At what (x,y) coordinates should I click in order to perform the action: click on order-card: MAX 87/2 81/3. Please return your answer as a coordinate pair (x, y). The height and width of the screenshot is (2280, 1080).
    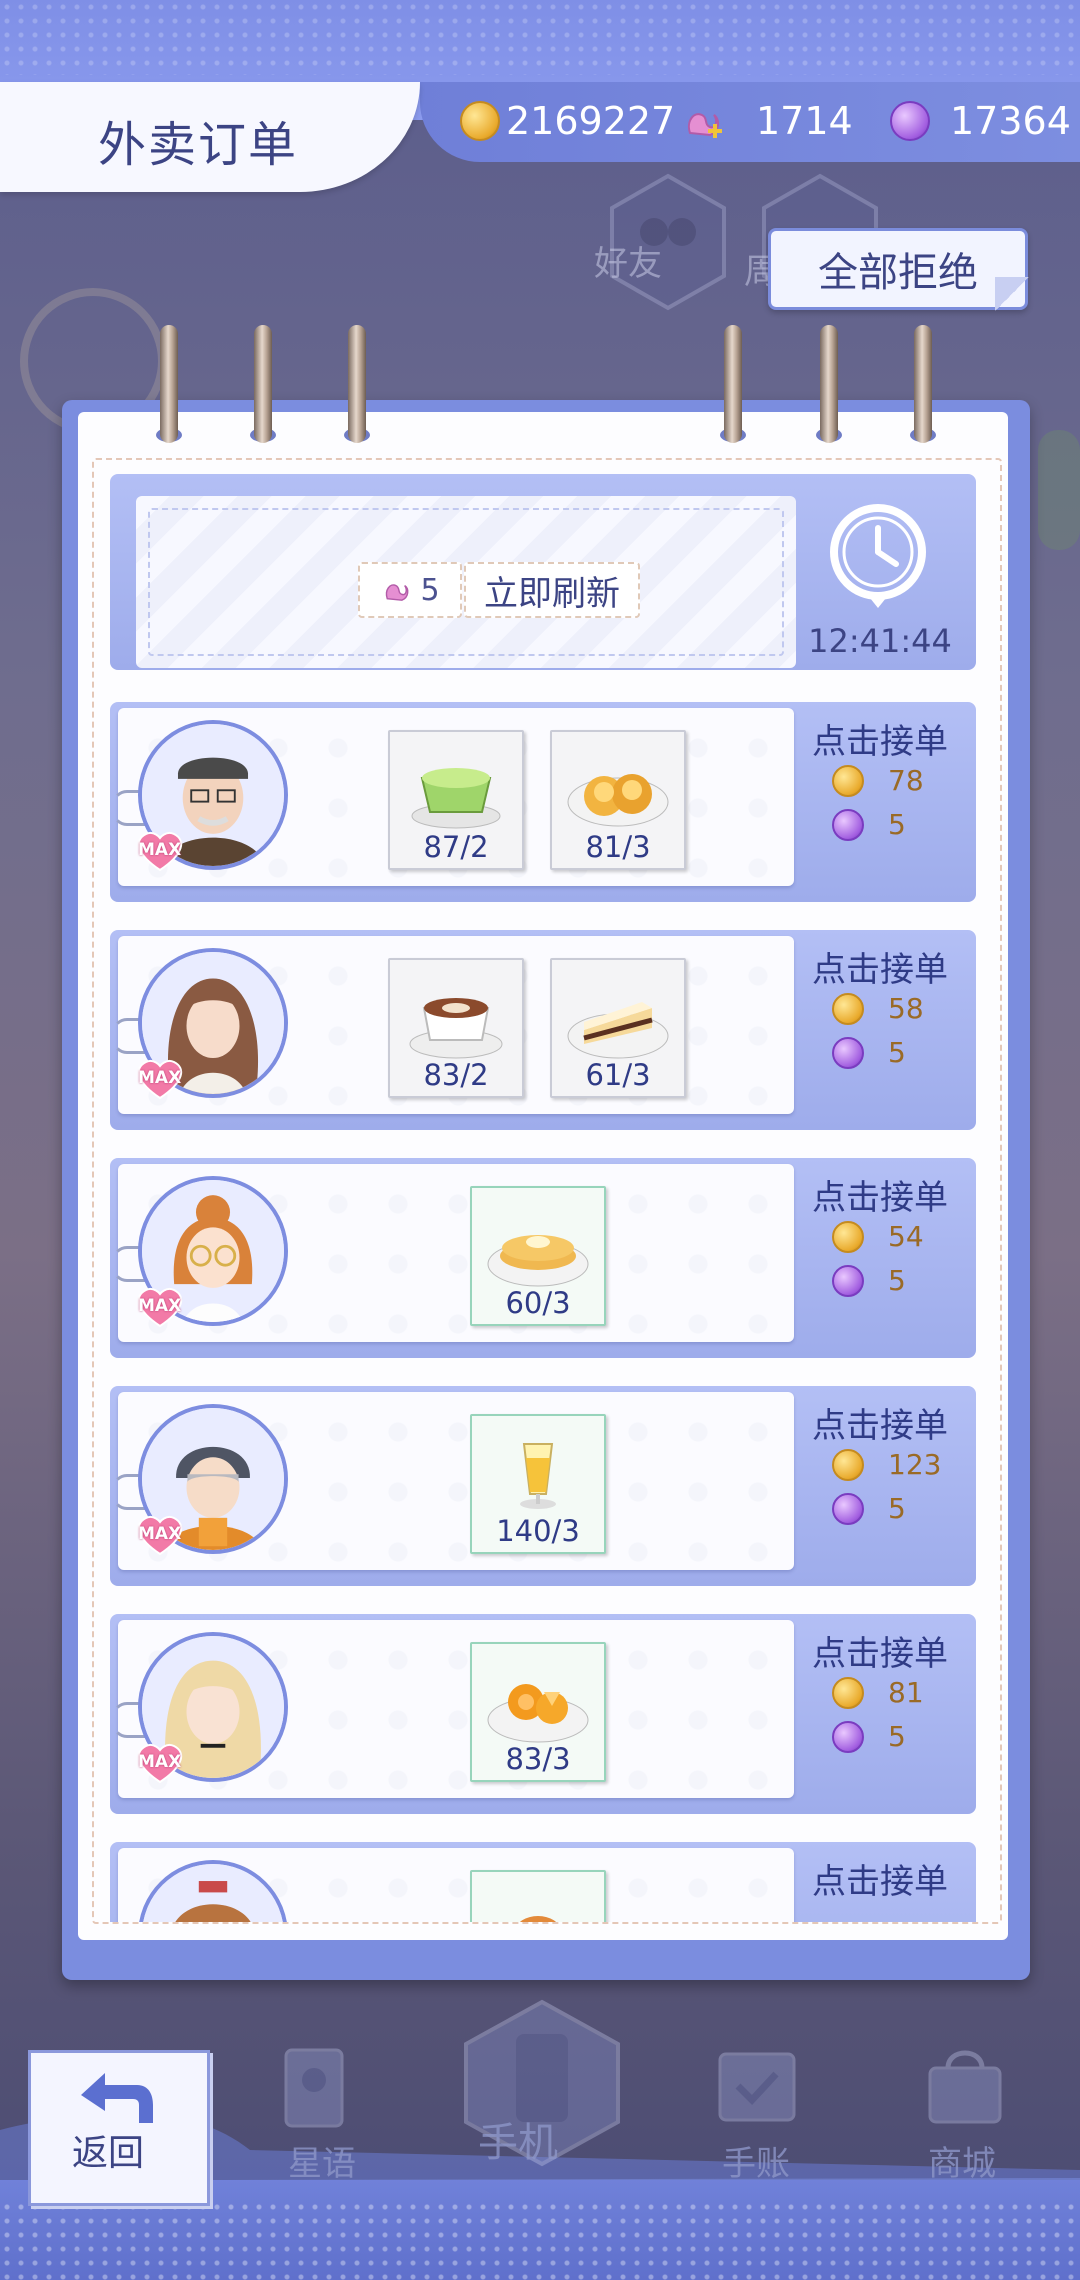
    Looking at the image, I should click on (453, 797).